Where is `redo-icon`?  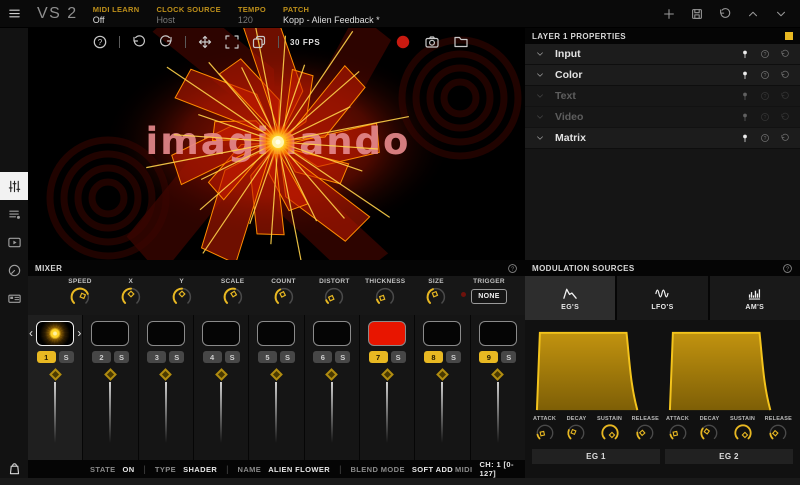
redo-icon is located at coordinates (166, 42).